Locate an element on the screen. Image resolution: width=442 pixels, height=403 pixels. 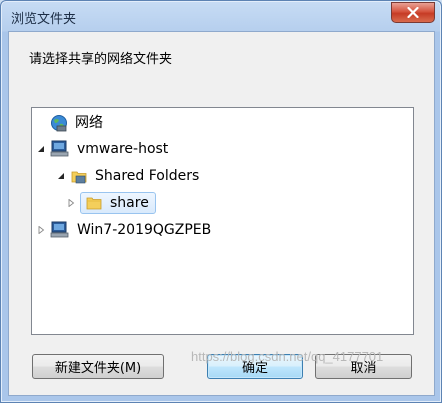
shared-folder-icon is located at coordinates (79, 176).